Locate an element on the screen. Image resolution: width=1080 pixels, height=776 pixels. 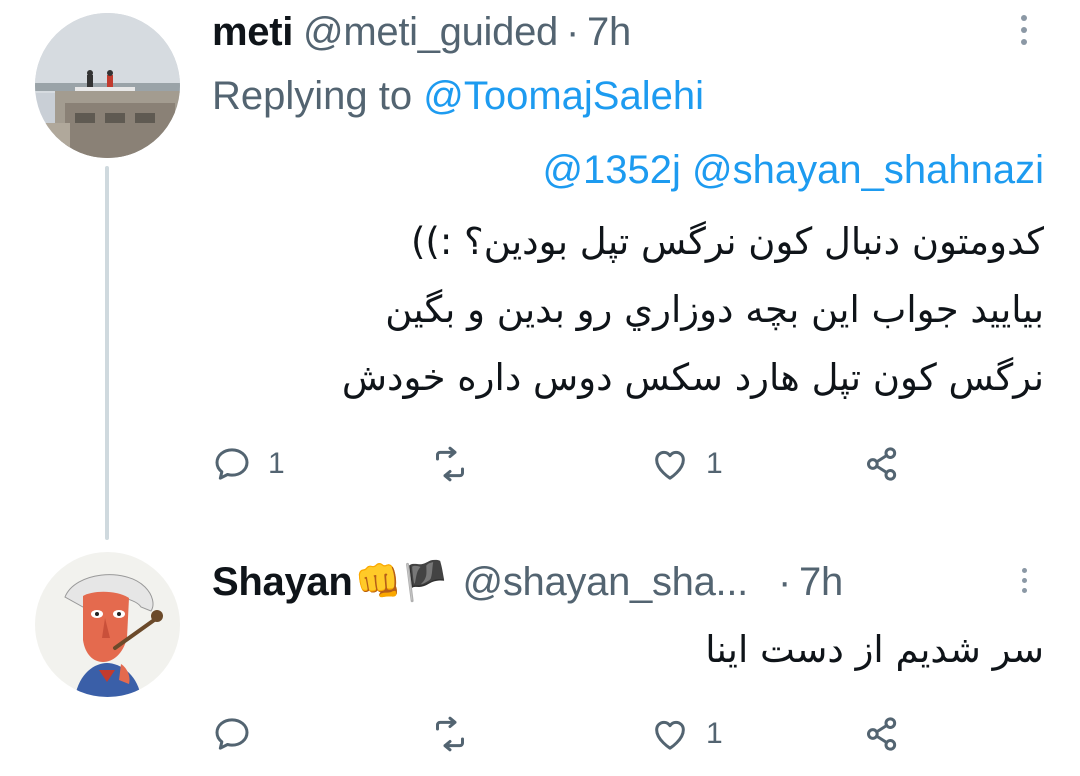
tweet-text-line: نرگس کون تپل هارد سکس دوس داره خودش is located at coordinates (692, 377).